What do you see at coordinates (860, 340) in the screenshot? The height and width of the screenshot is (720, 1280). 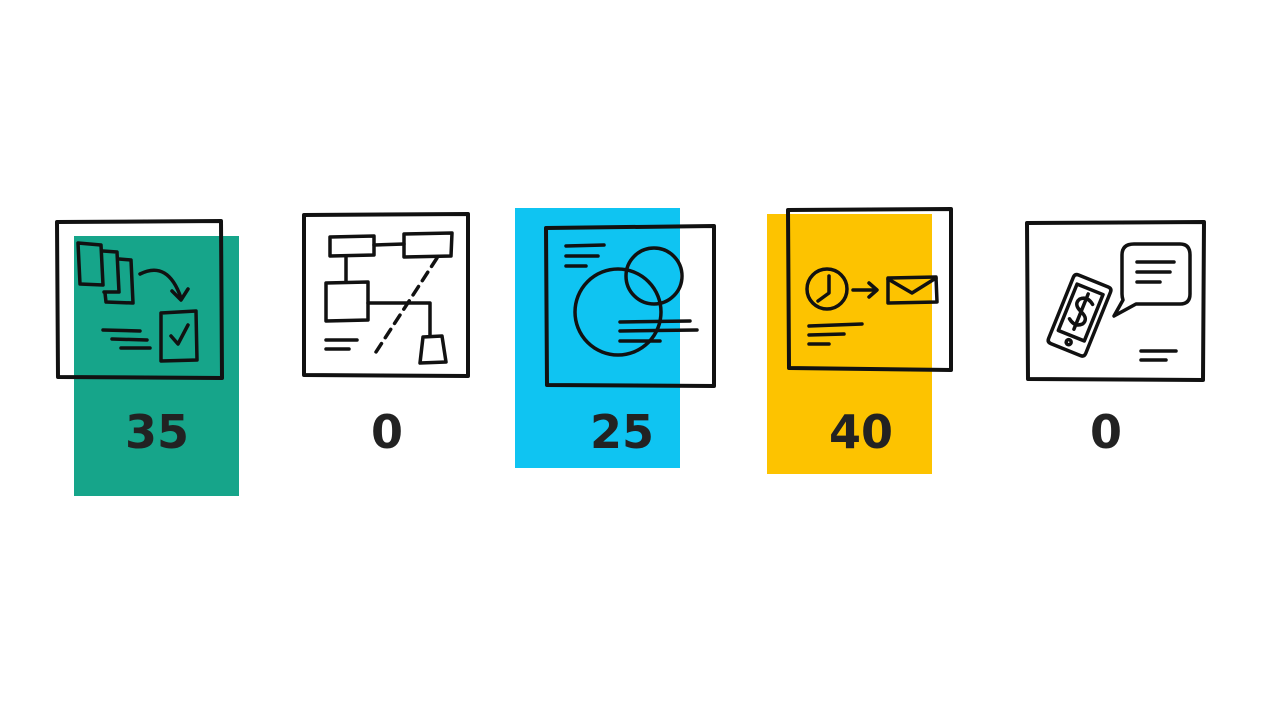 I see `card-4: 40` at bounding box center [860, 340].